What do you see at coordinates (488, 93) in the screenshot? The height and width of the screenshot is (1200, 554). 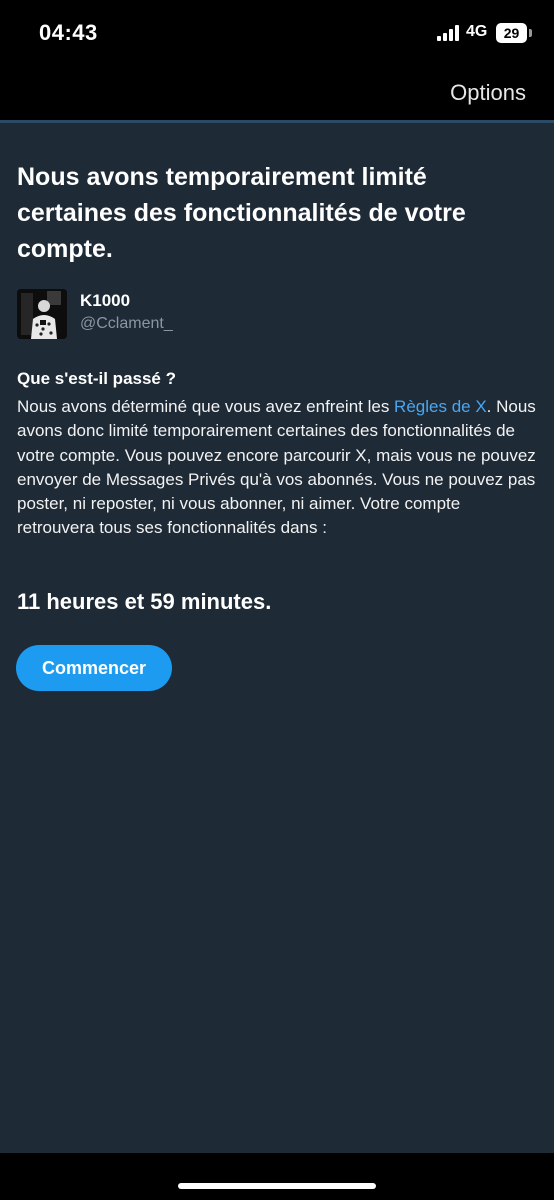 I see `options-button: Options` at bounding box center [488, 93].